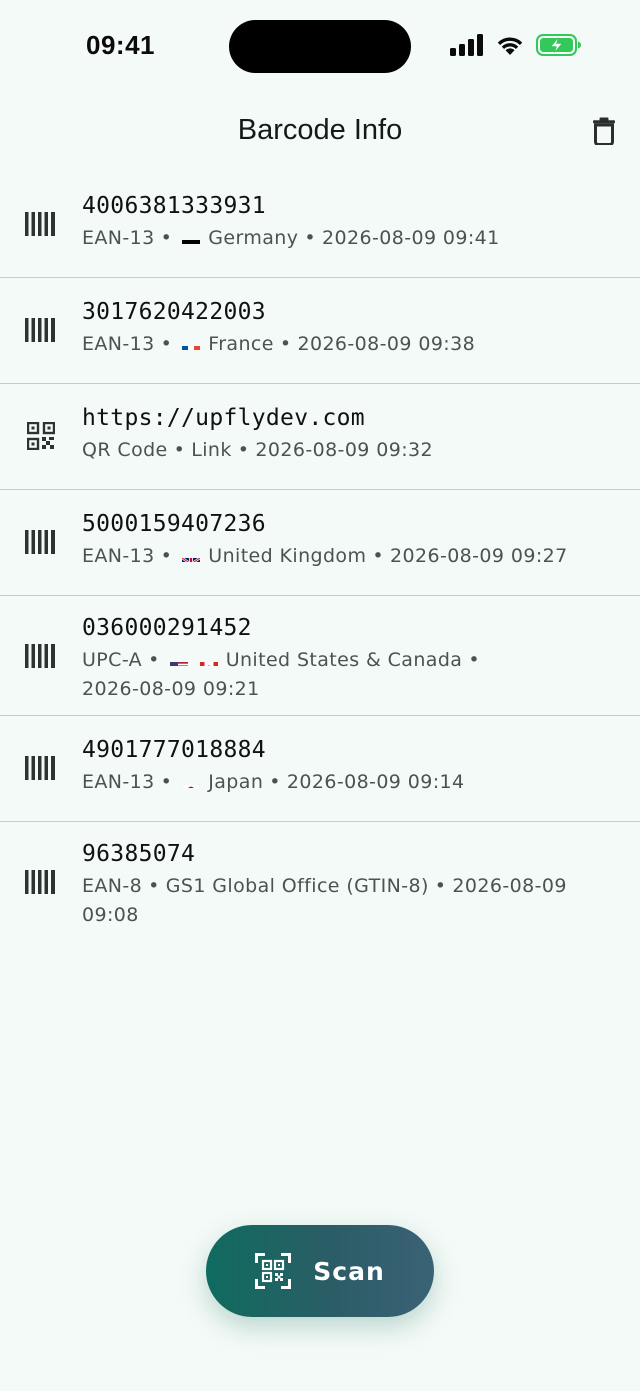  I want to click on barcode-origin: United States & Canada, so click(344, 660).